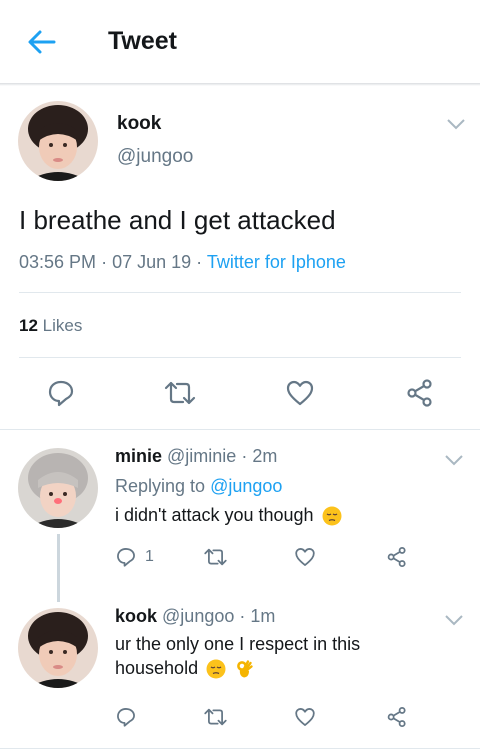 Image resolution: width=480 pixels, height=753 pixels. I want to click on ok-hand-emoji, so click(245, 669).